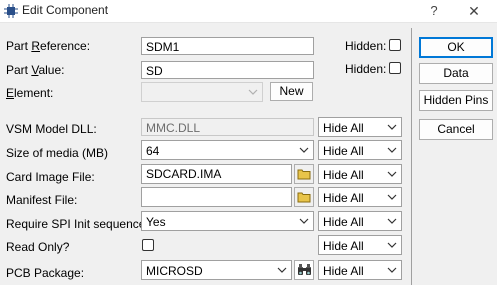 The width and height of the screenshot is (497, 285). Describe the element at coordinates (35, 70) in the screenshot. I see `part-value-label: Part Value:` at that location.